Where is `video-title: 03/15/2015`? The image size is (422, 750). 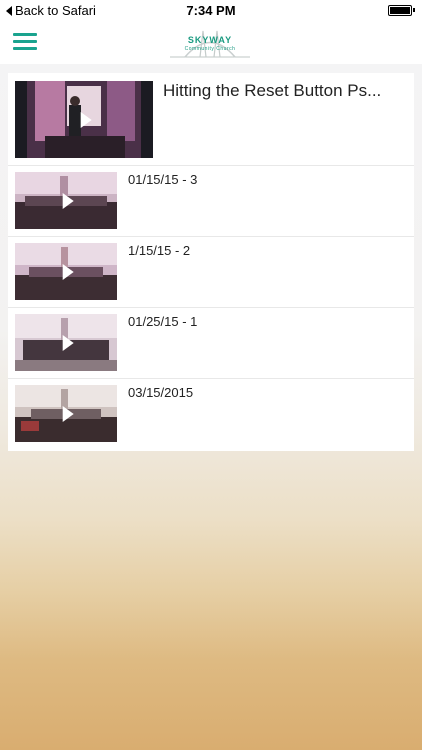
video-title: 03/15/2015 is located at coordinates (161, 392).